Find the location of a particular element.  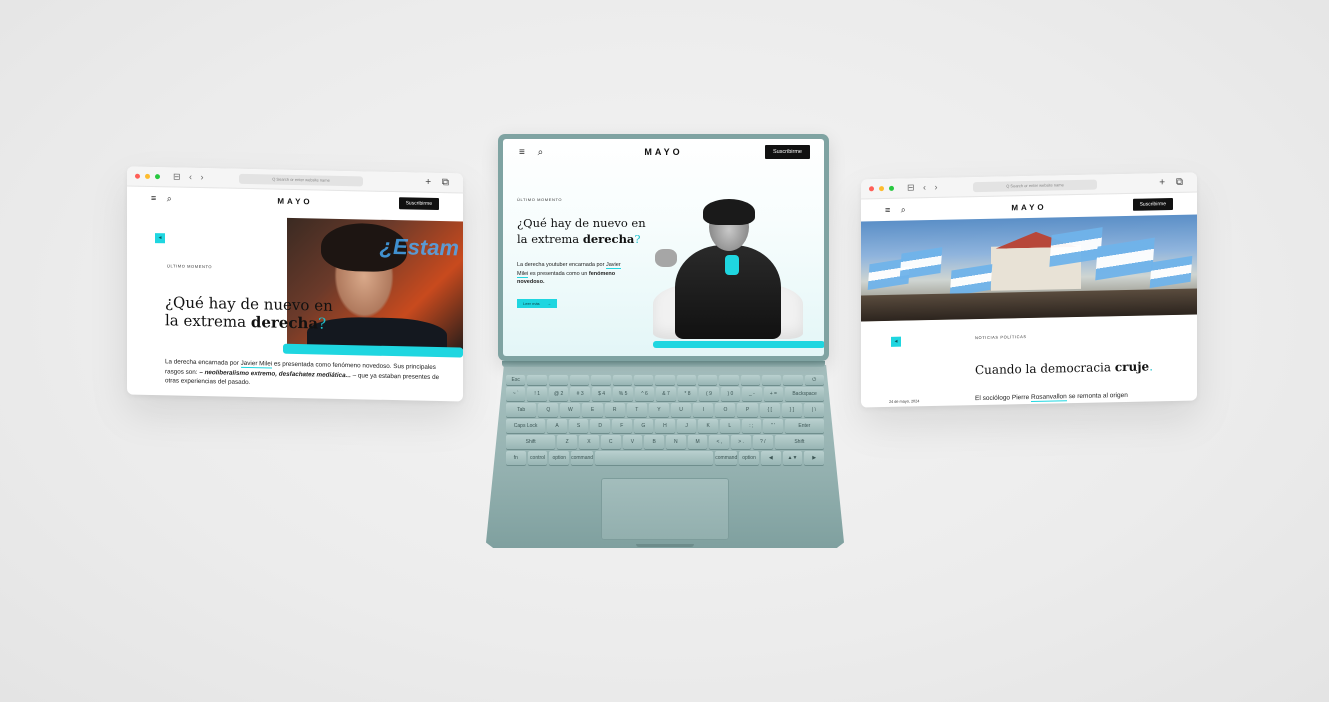

keyboard-key: I is located at coordinates (703, 410).